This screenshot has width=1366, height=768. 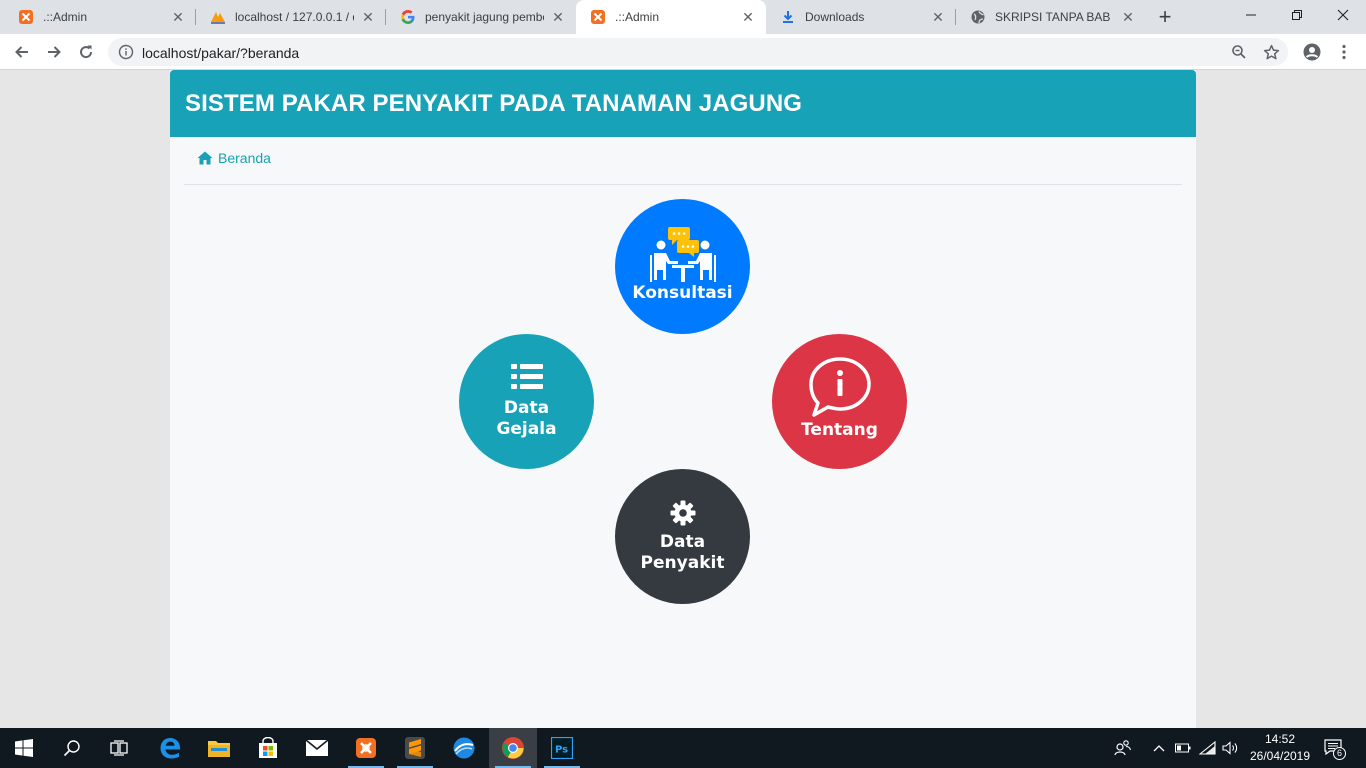 I want to click on system-clock: 14:52 26/04/2019, so click(x=1280, y=748).